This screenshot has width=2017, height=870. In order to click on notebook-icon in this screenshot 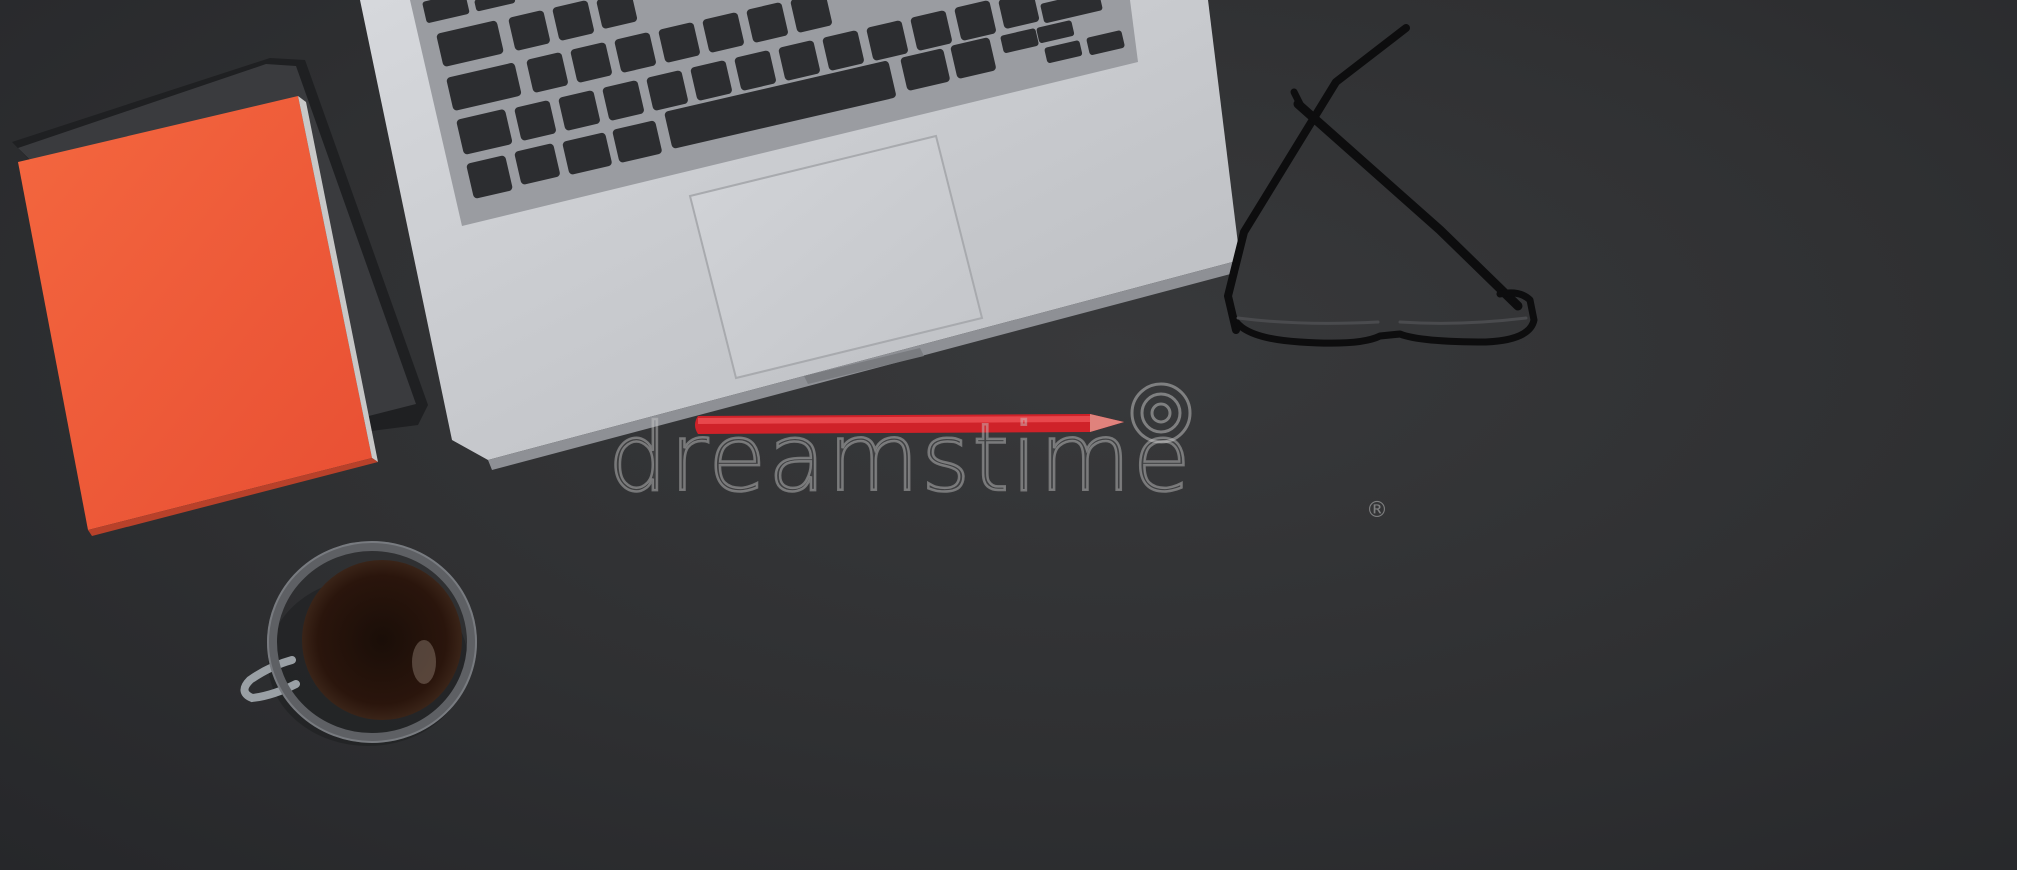, I will do `click(220, 297)`.